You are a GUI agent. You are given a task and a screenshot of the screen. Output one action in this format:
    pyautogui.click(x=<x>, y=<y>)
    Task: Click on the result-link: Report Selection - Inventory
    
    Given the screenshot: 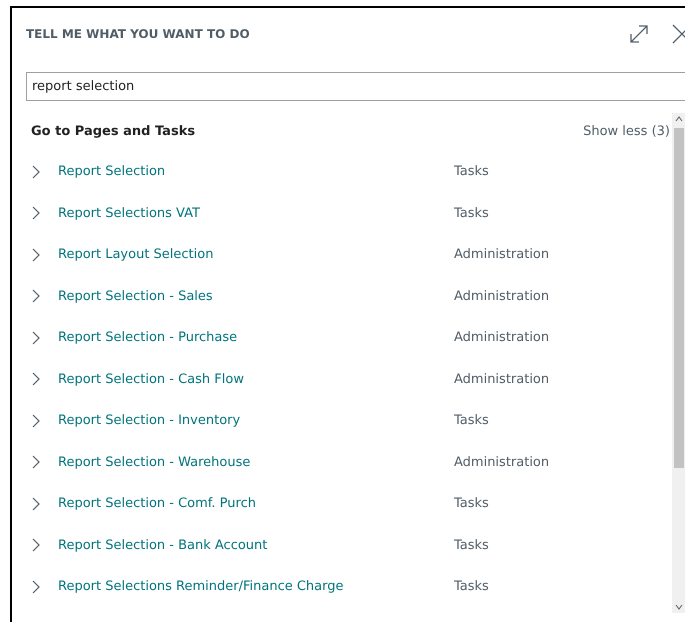 What is the action you would take?
    pyautogui.click(x=256, y=420)
    